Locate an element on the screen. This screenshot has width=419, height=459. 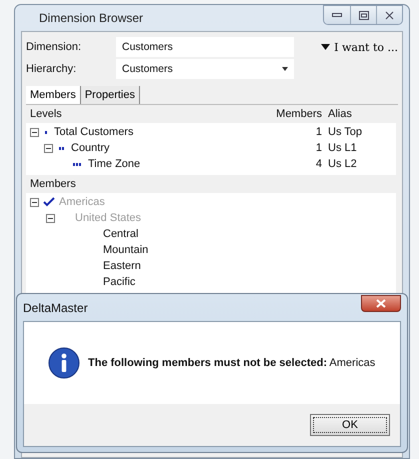
member-count: 4 is located at coordinates (318, 164).